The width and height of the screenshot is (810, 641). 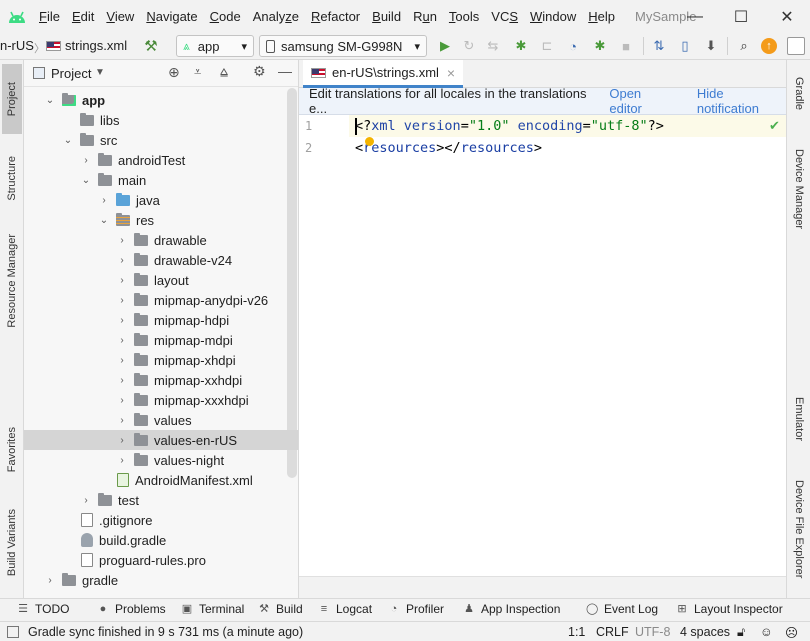 I want to click on expand-all-icon: ⩡, so click(x=197, y=72).